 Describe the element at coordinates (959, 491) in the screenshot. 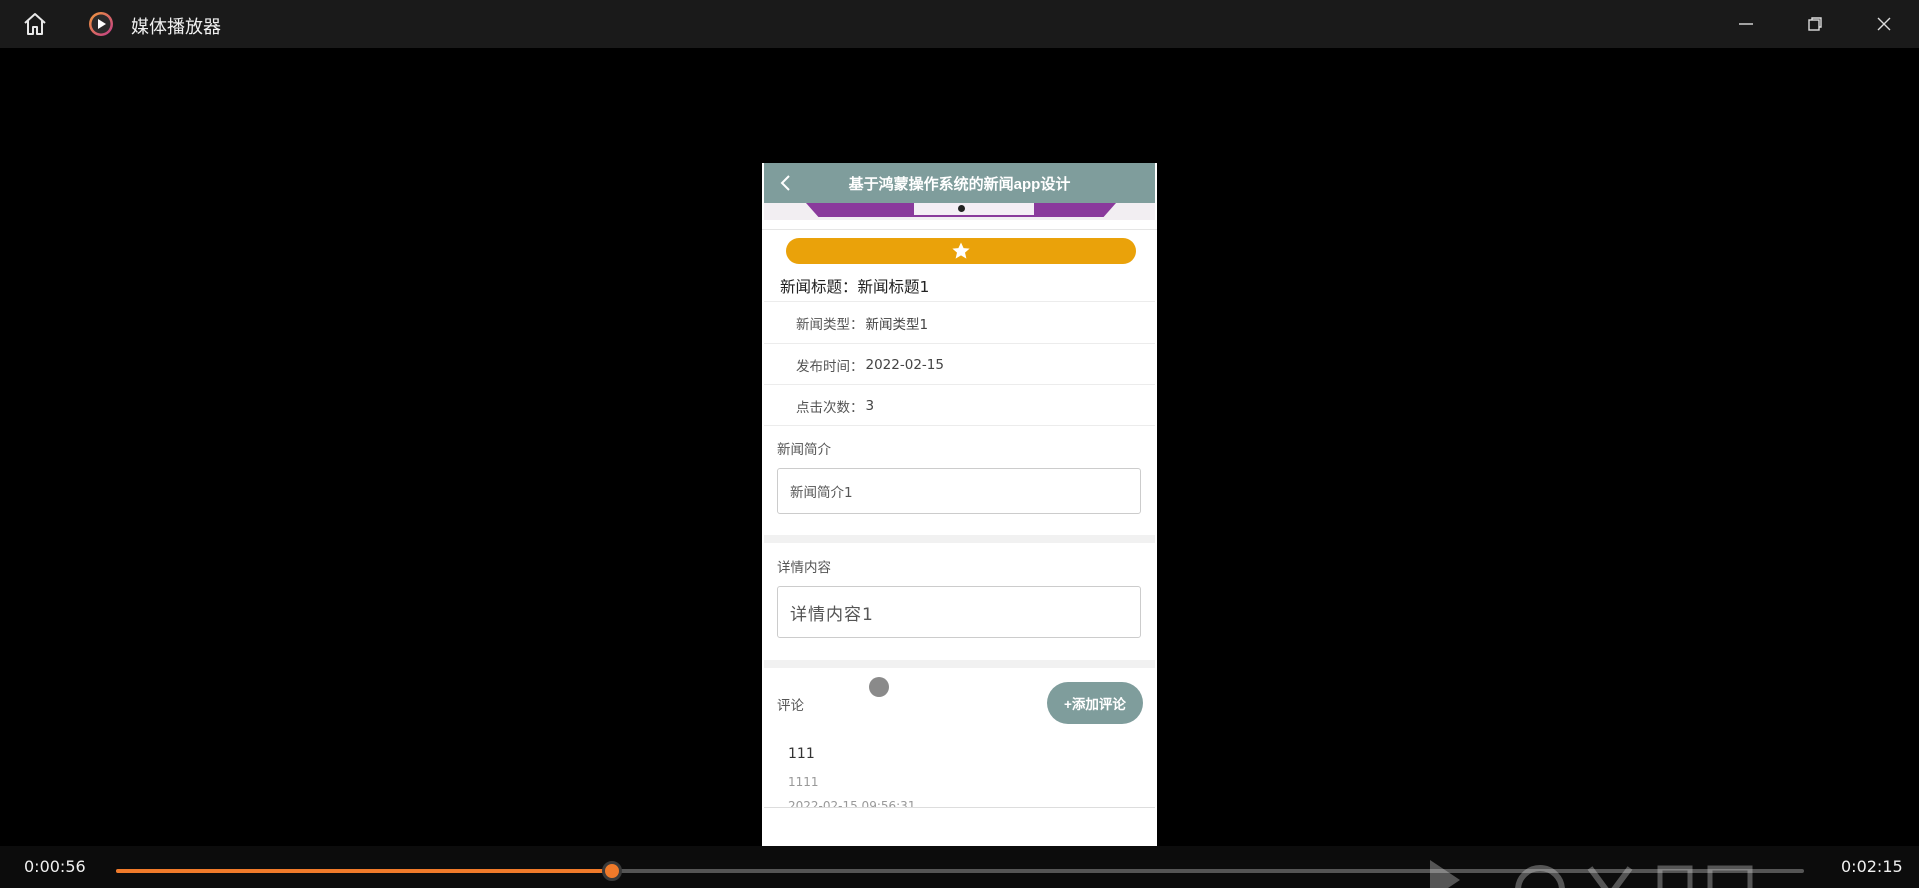

I see `intro-textbox: 新闻简介1` at that location.